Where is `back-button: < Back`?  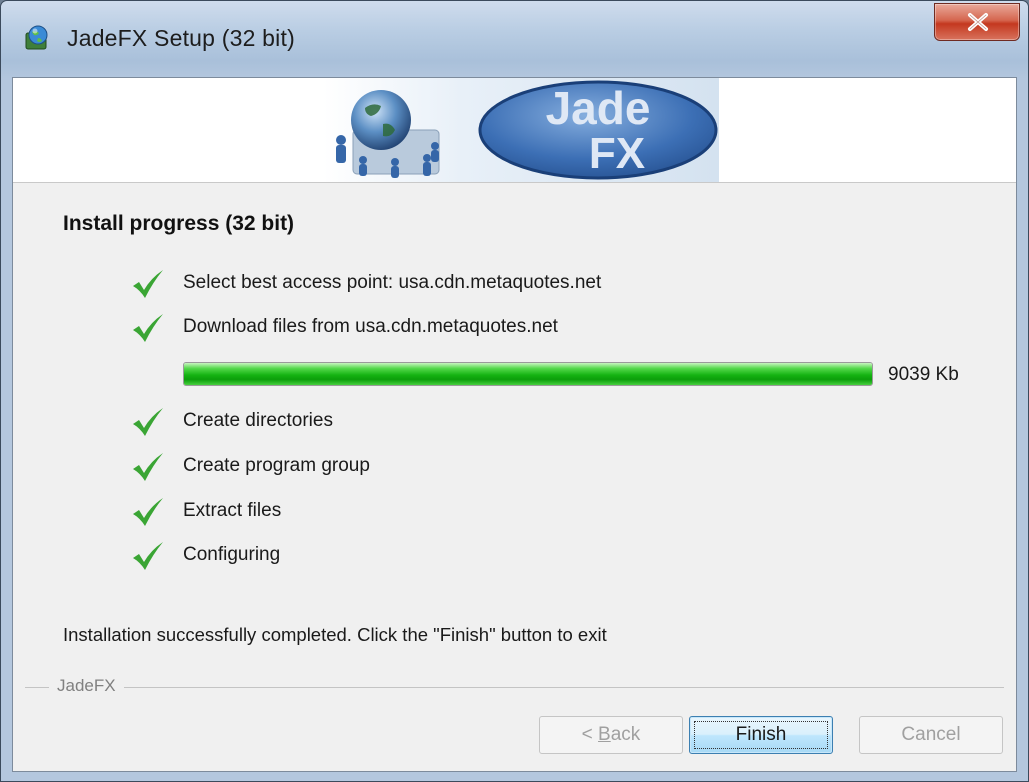
back-button: < Back is located at coordinates (611, 735).